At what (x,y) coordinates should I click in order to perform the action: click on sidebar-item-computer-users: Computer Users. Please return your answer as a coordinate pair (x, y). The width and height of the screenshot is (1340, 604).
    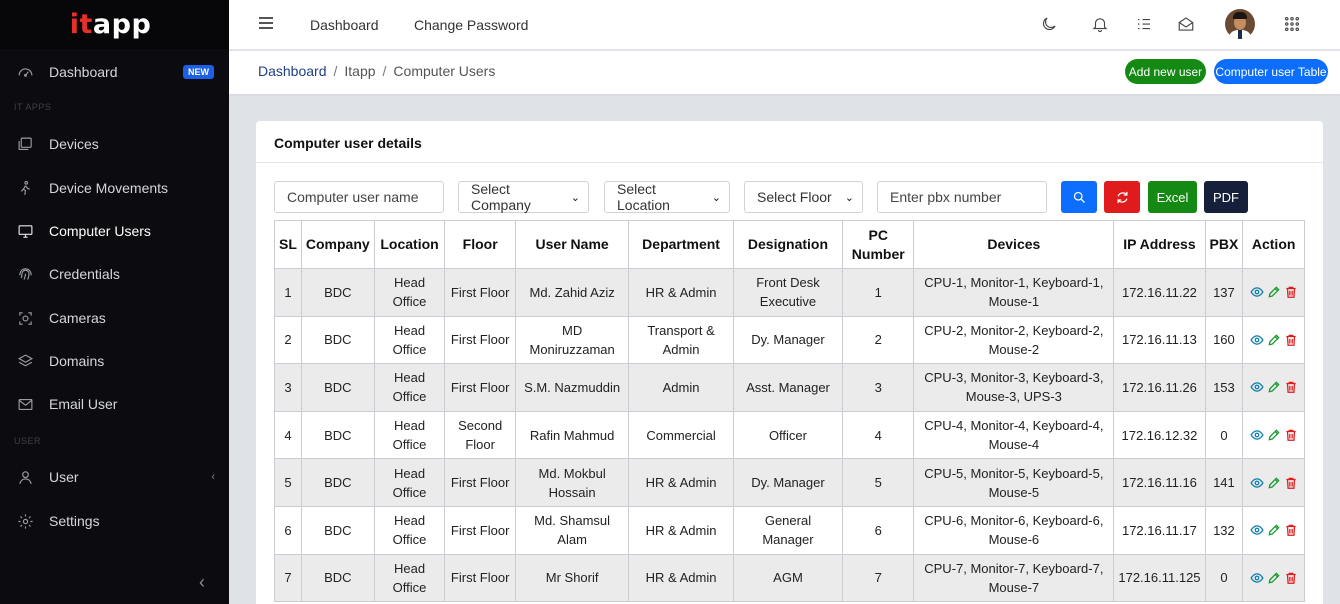
    Looking at the image, I should click on (114, 231).